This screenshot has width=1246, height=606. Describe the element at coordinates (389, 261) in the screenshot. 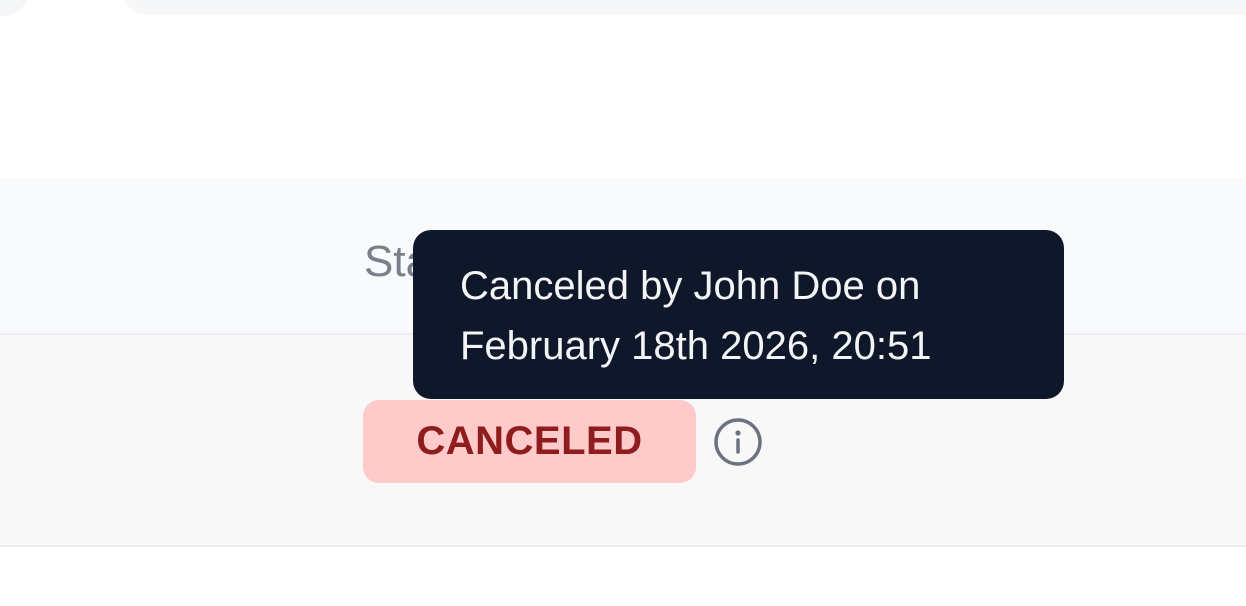

I see `status-column-header: Status` at that location.